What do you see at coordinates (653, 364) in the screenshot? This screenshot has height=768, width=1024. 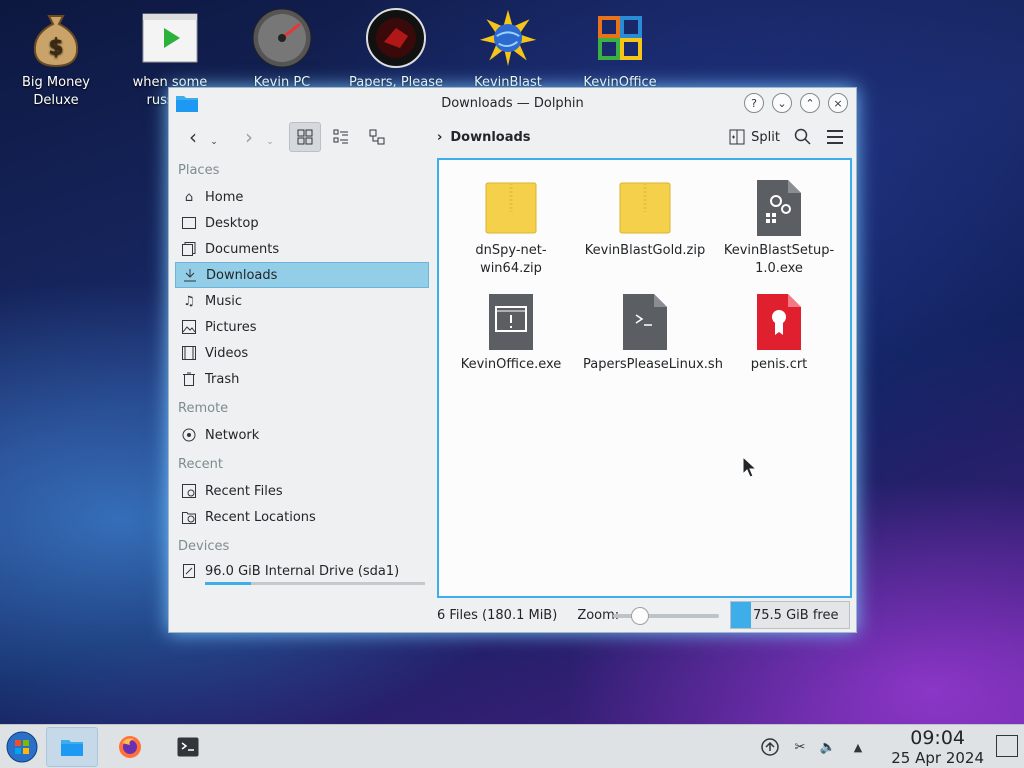 I see `file-name: PapersPleaseLinux.sh` at bounding box center [653, 364].